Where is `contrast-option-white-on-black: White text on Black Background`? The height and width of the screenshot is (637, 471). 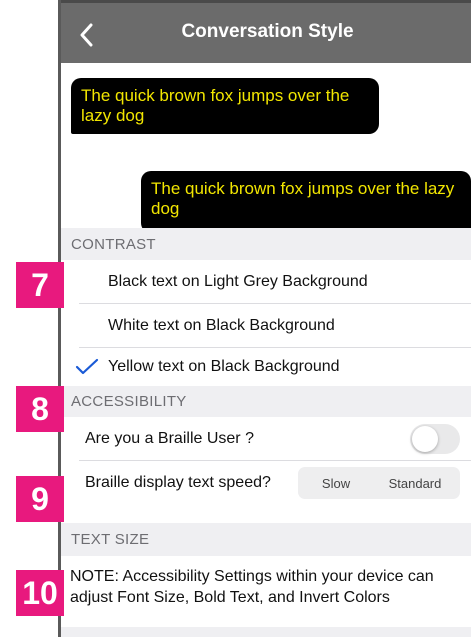
contrast-option-white-on-black: White text on Black Background is located at coordinates (266, 326).